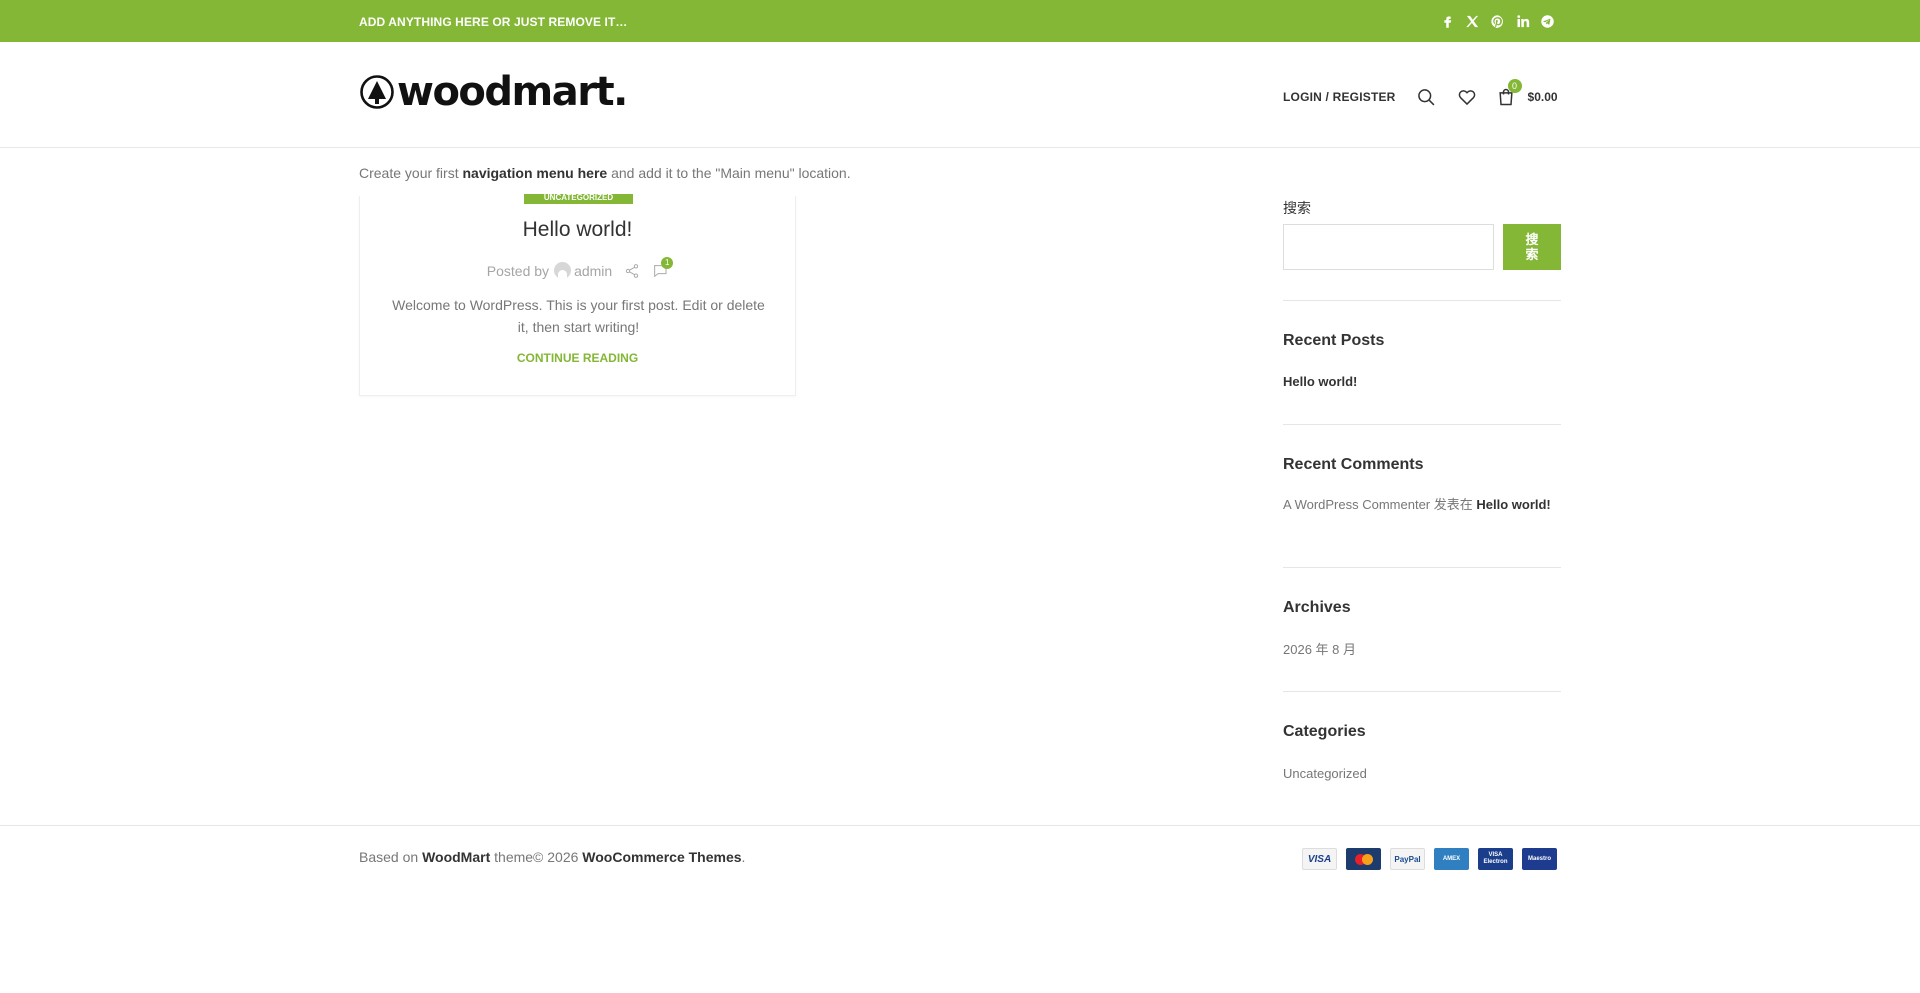 This screenshot has width=1920, height=993. What do you see at coordinates (377, 92) in the screenshot?
I see `logo-mark-icon` at bounding box center [377, 92].